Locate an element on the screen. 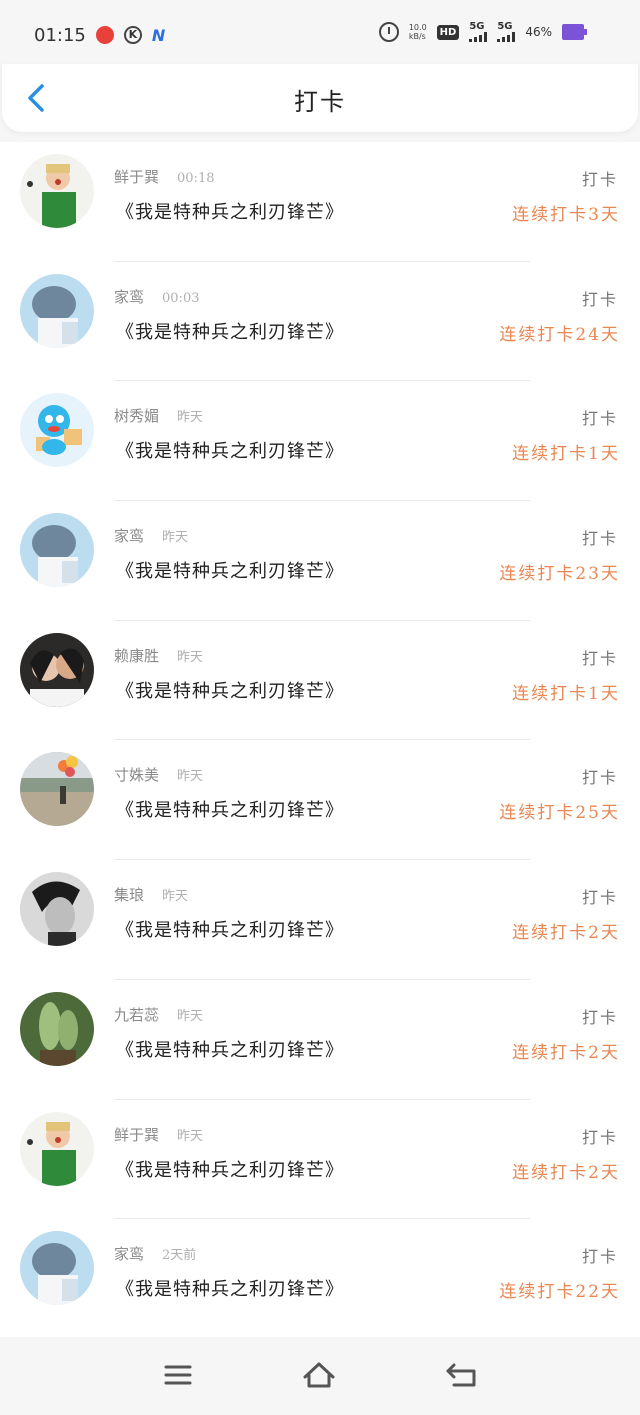 Image resolution: width=640 pixels, height=1415 pixels. header: 打卡 is located at coordinates (320, 98).